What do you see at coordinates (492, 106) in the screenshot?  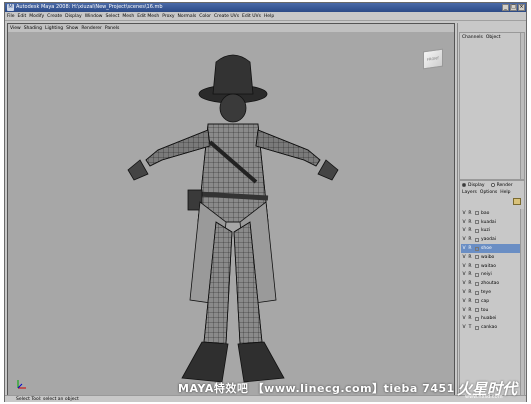 I see `channel-box: Channels Object` at bounding box center [492, 106].